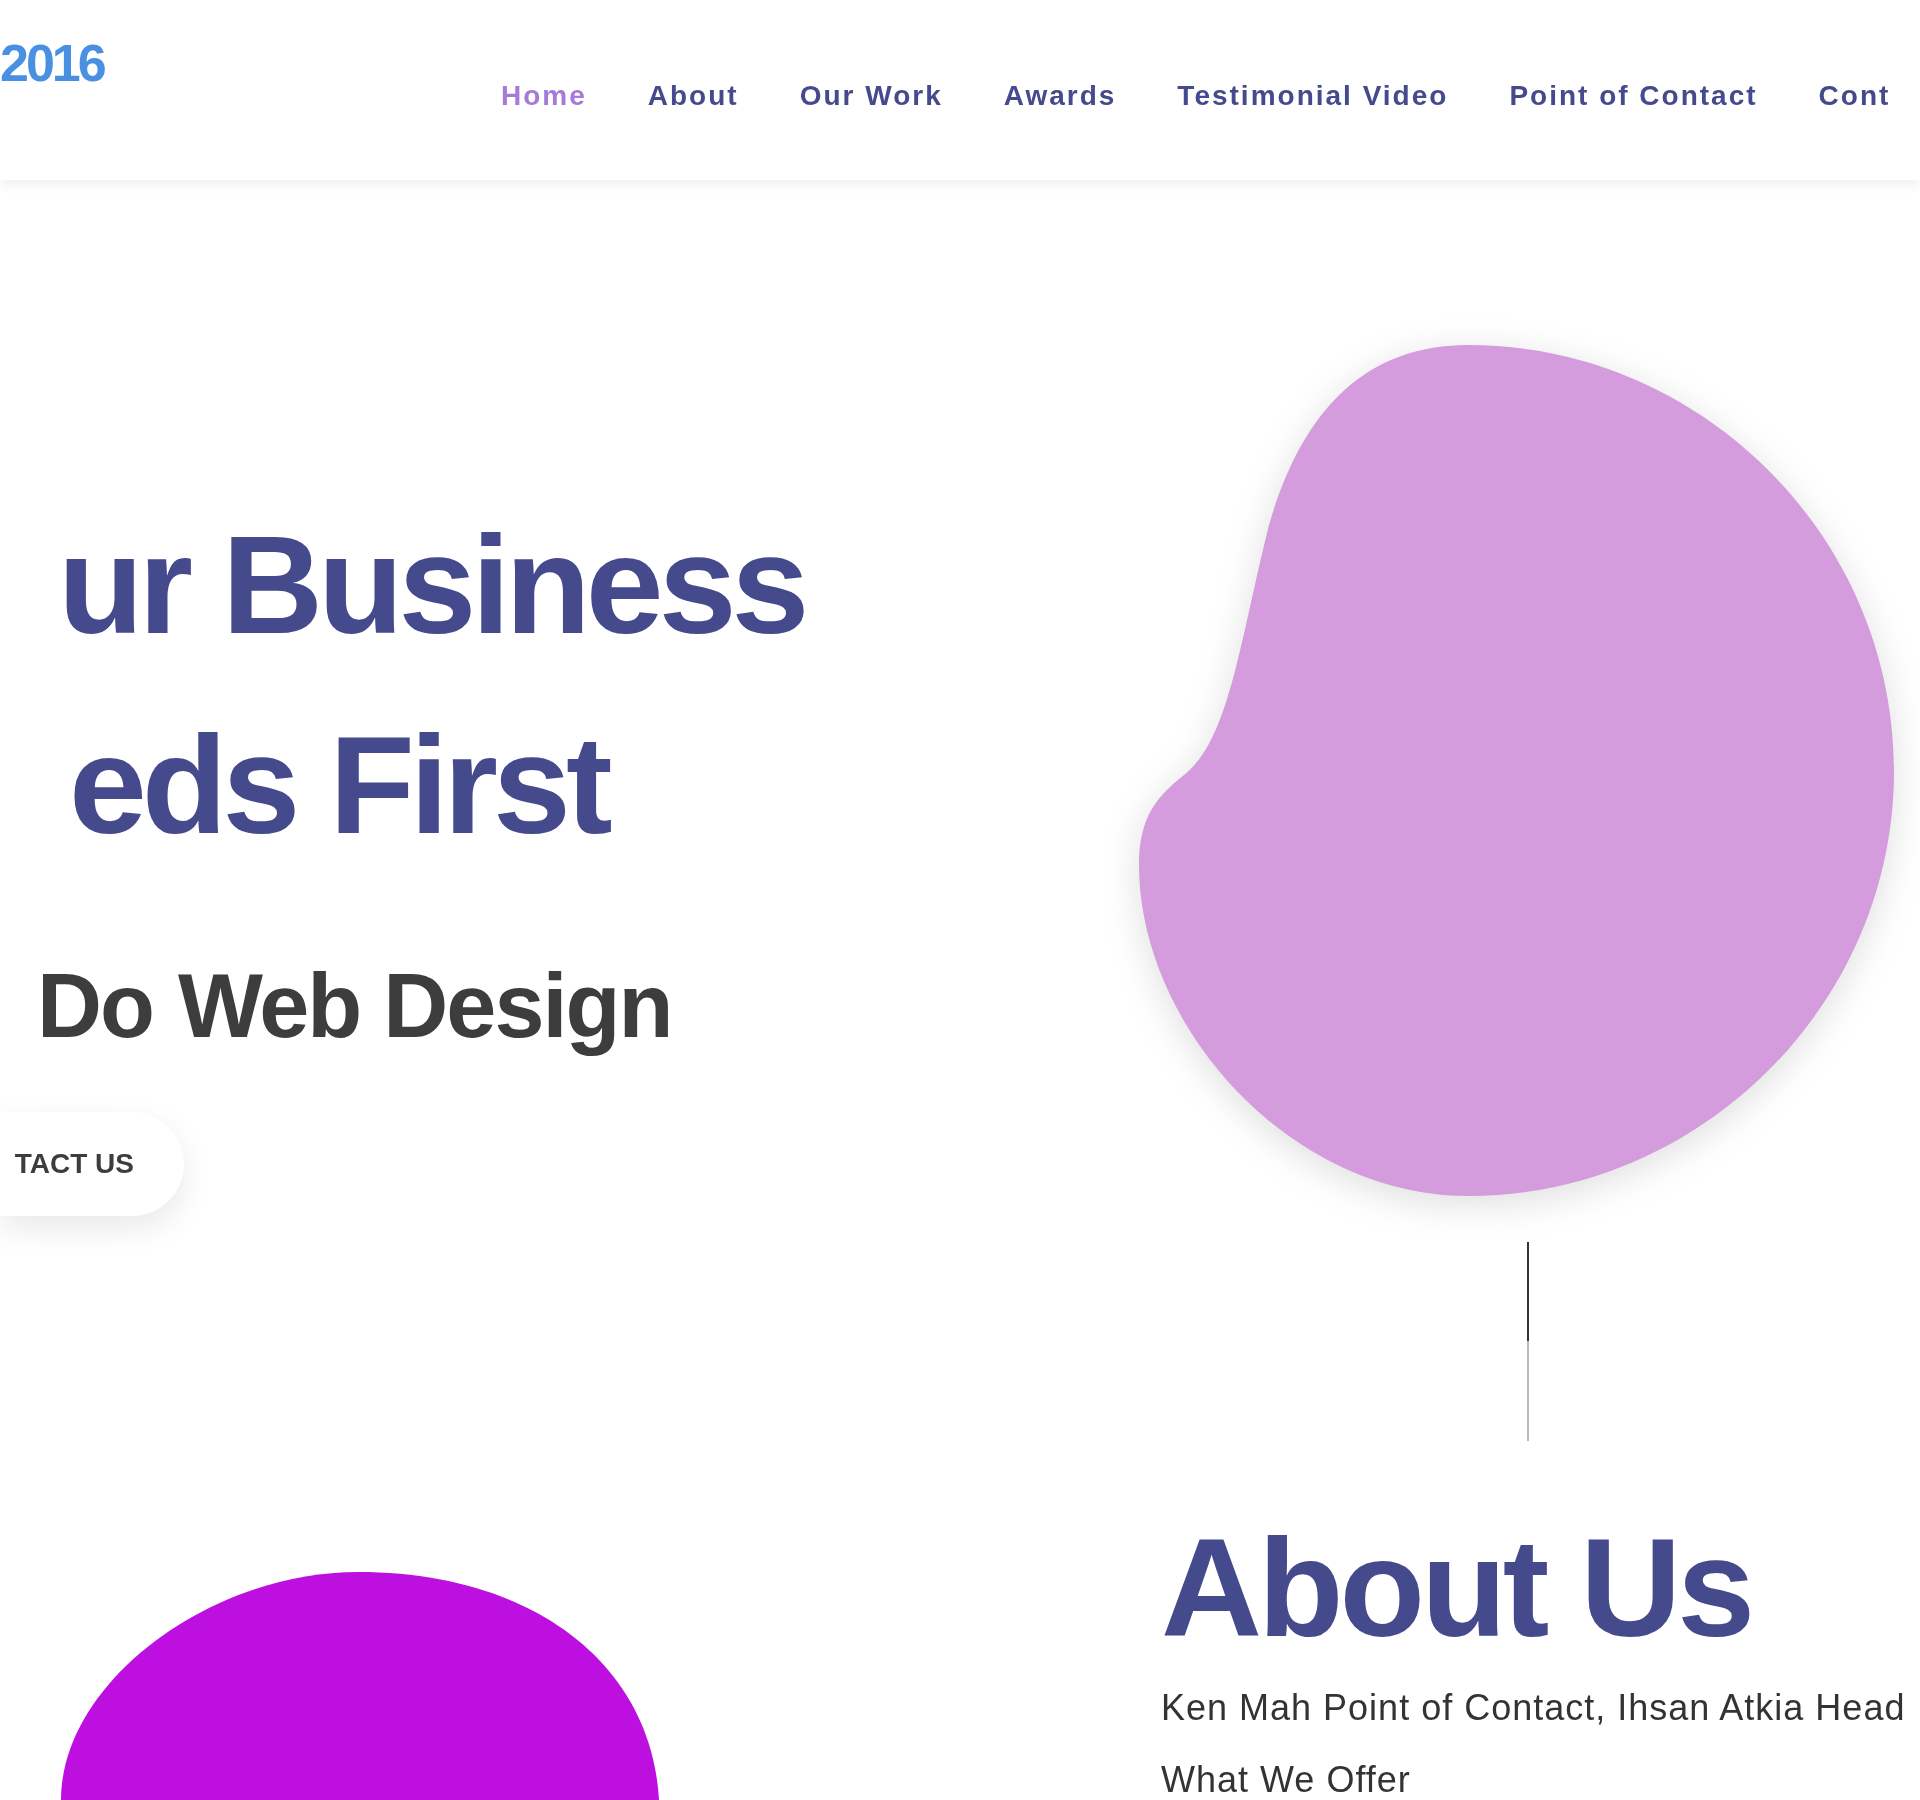 This screenshot has width=1920, height=1800. I want to click on hero-heading-line: ur Business, so click(431, 585).